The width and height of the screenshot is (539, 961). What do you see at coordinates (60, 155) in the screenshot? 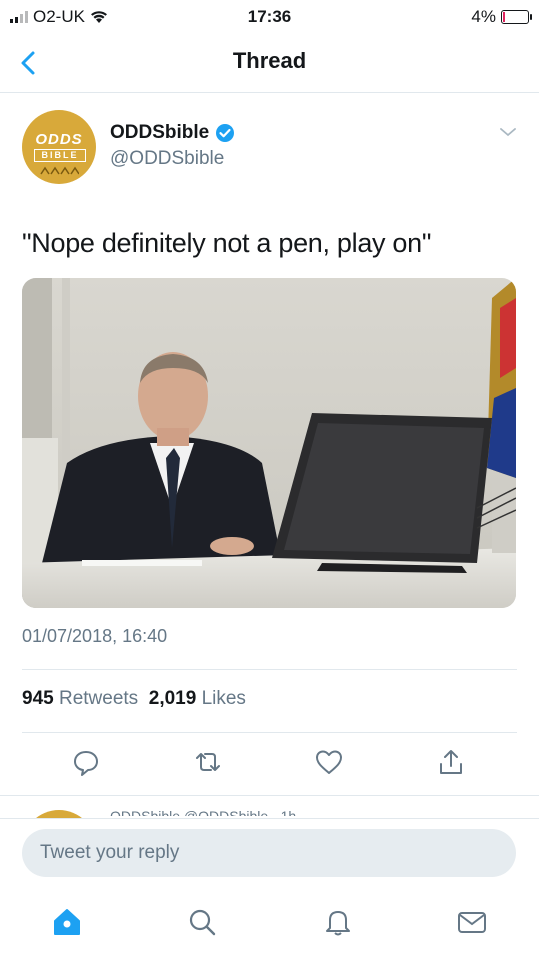
I see `avatar-logo-subtext: BIBLE` at bounding box center [60, 155].